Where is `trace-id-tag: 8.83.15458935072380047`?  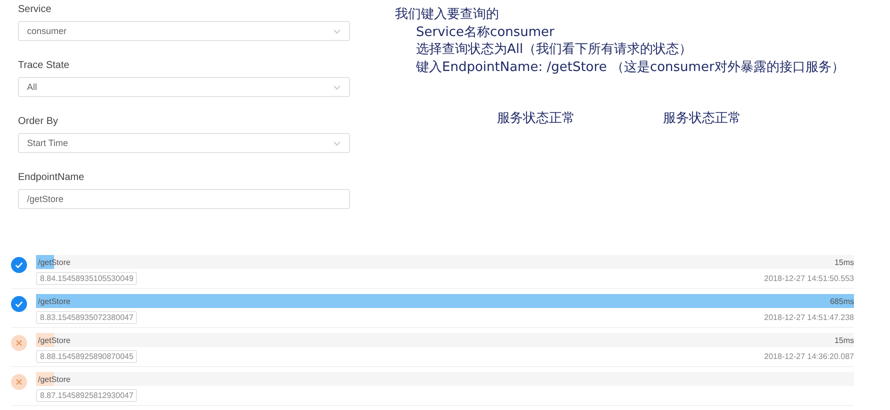
trace-id-tag: 8.83.15458935072380047 is located at coordinates (87, 317).